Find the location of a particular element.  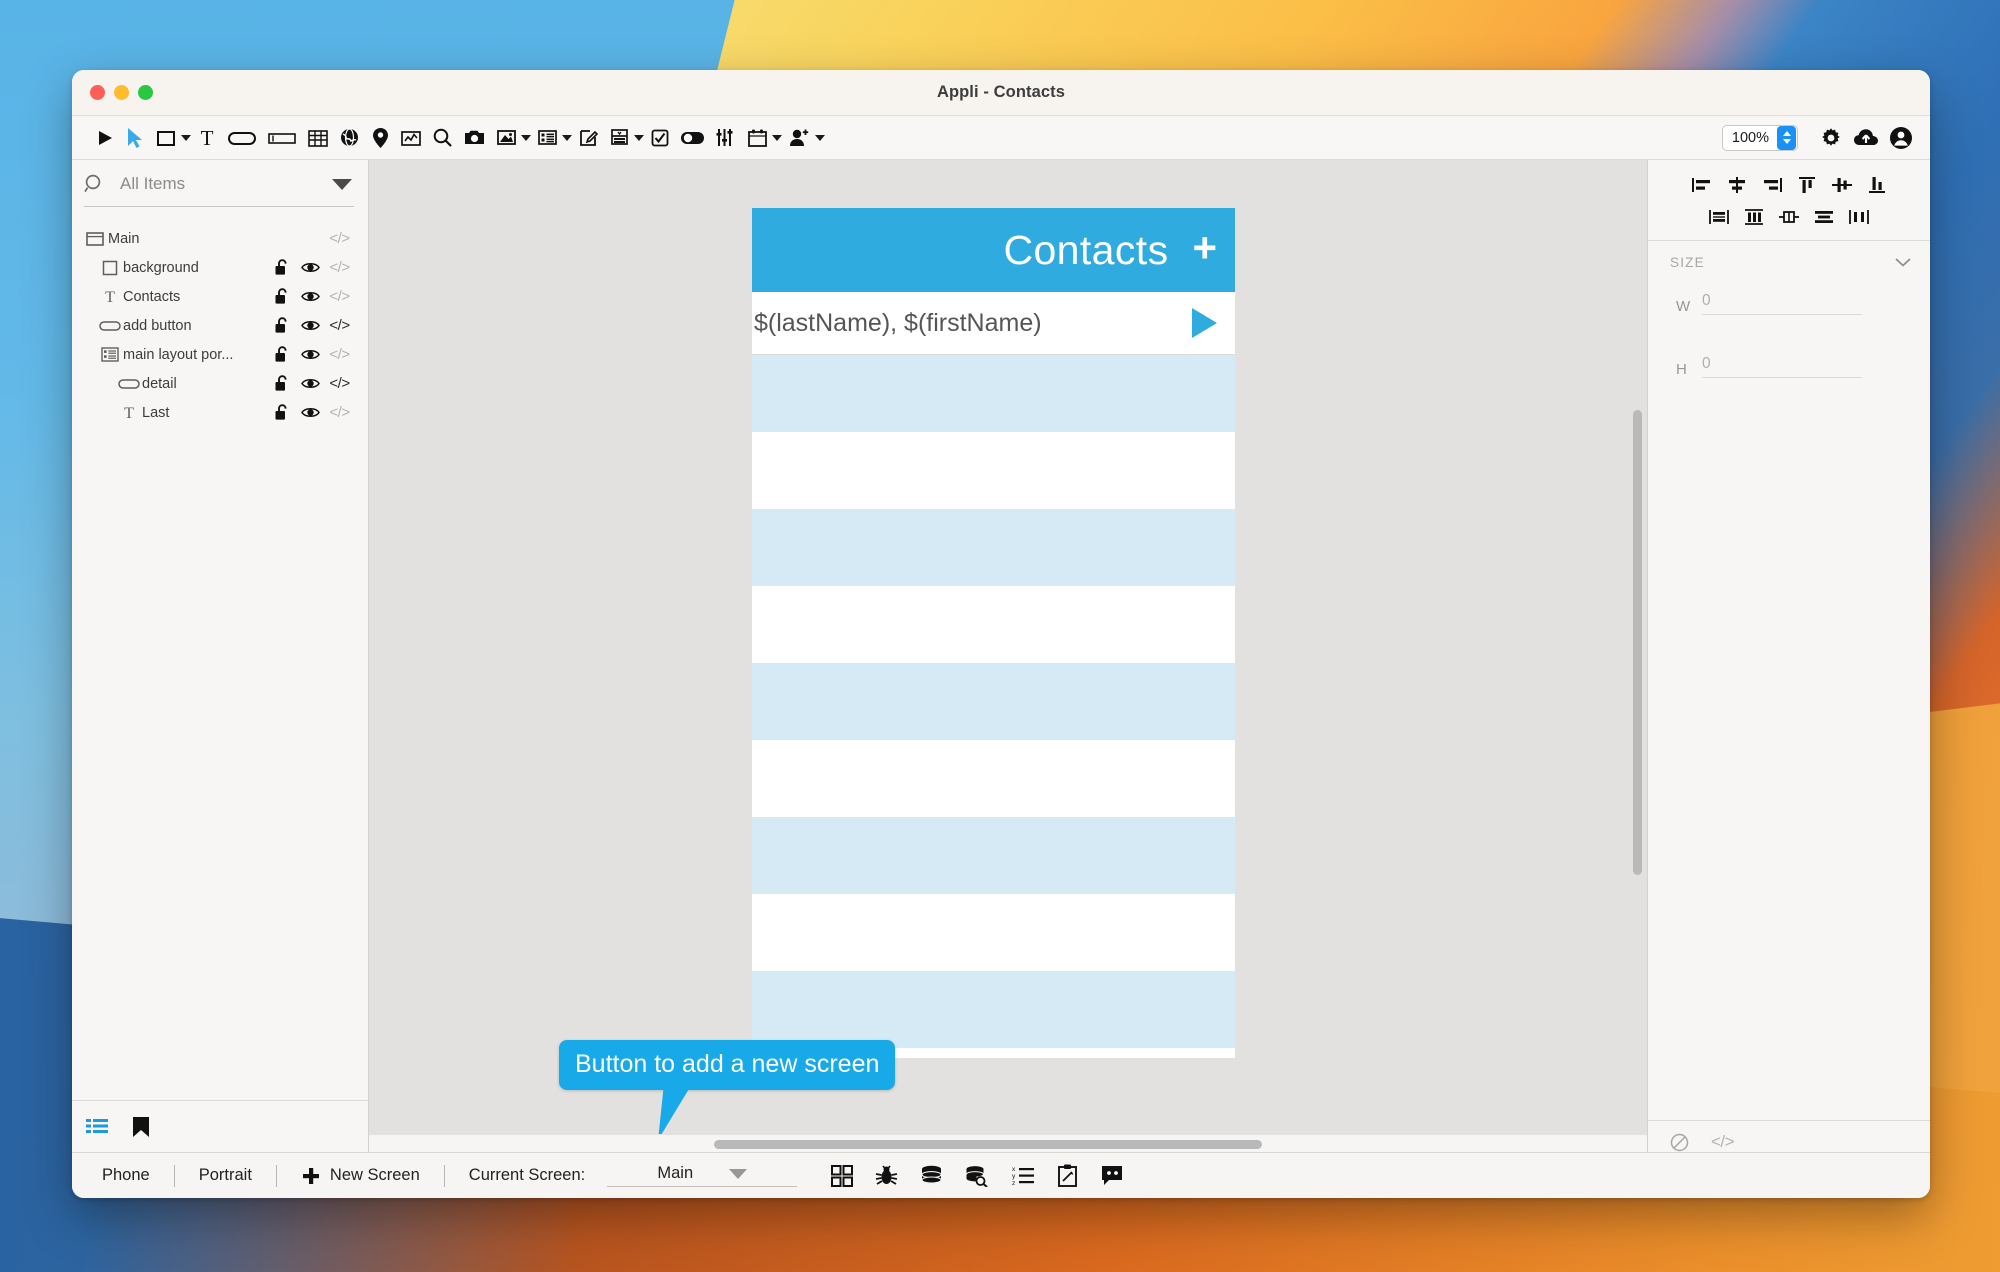

canvas-horizontal-scroll-thumb is located at coordinates (988, 1144).